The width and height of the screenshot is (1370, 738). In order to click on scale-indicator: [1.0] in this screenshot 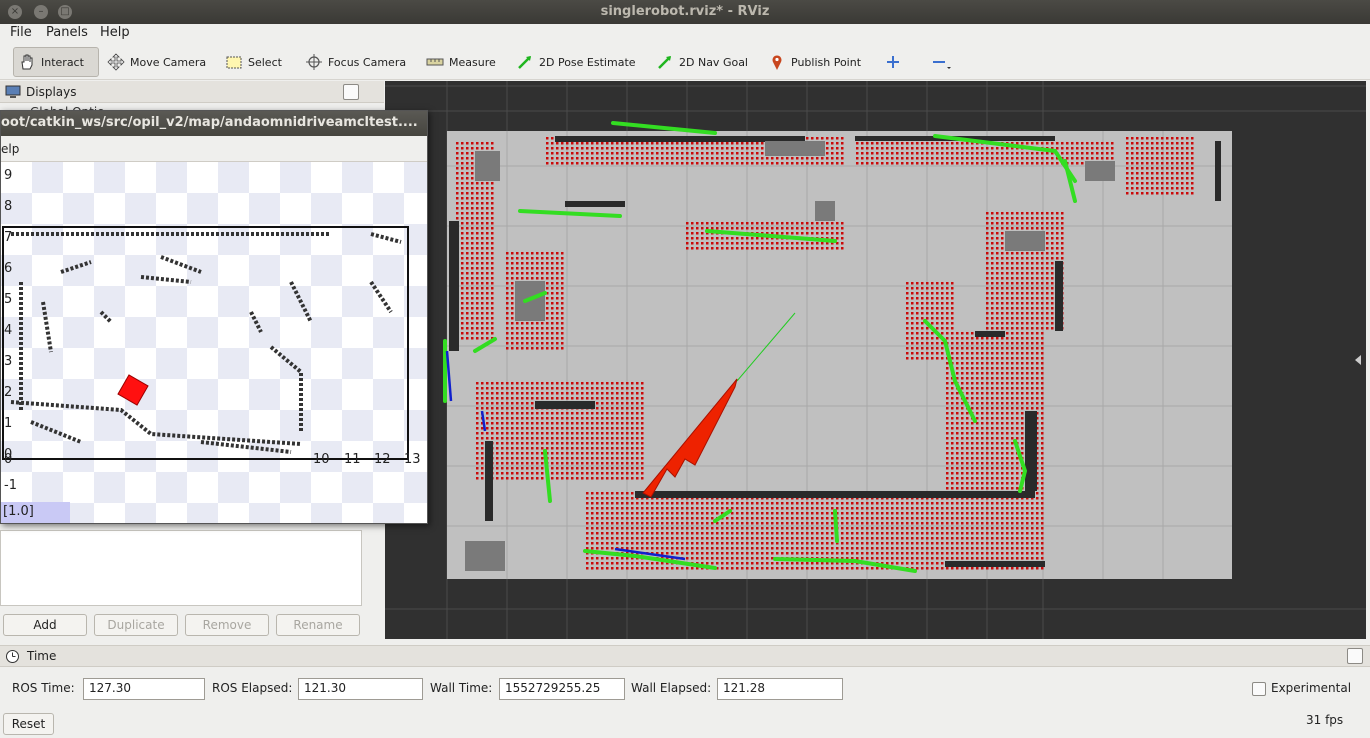, I will do `click(35, 512)`.